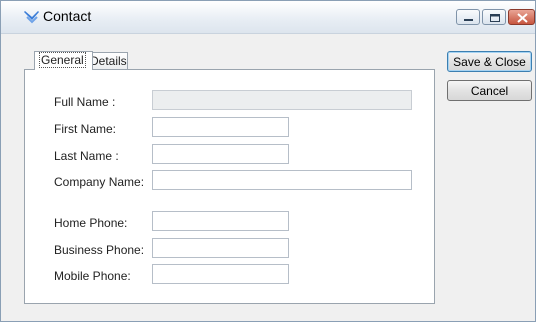 This screenshot has width=536, height=322. Describe the element at coordinates (85, 102) in the screenshot. I see `full-name-label: Full Name :` at that location.